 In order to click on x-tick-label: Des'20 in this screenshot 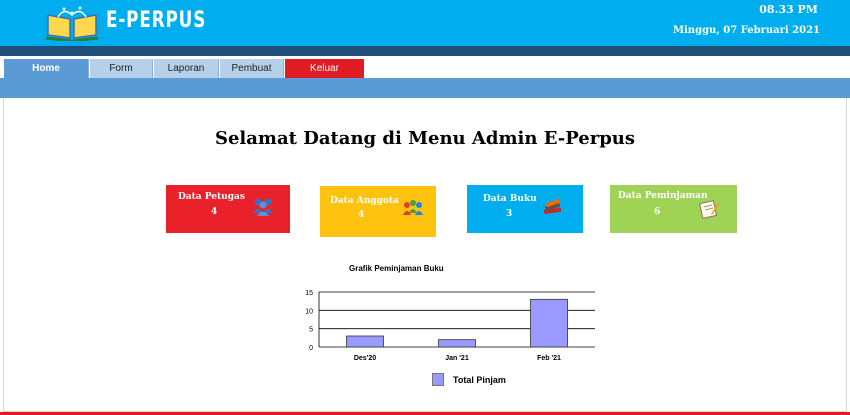, I will do `click(365, 358)`.